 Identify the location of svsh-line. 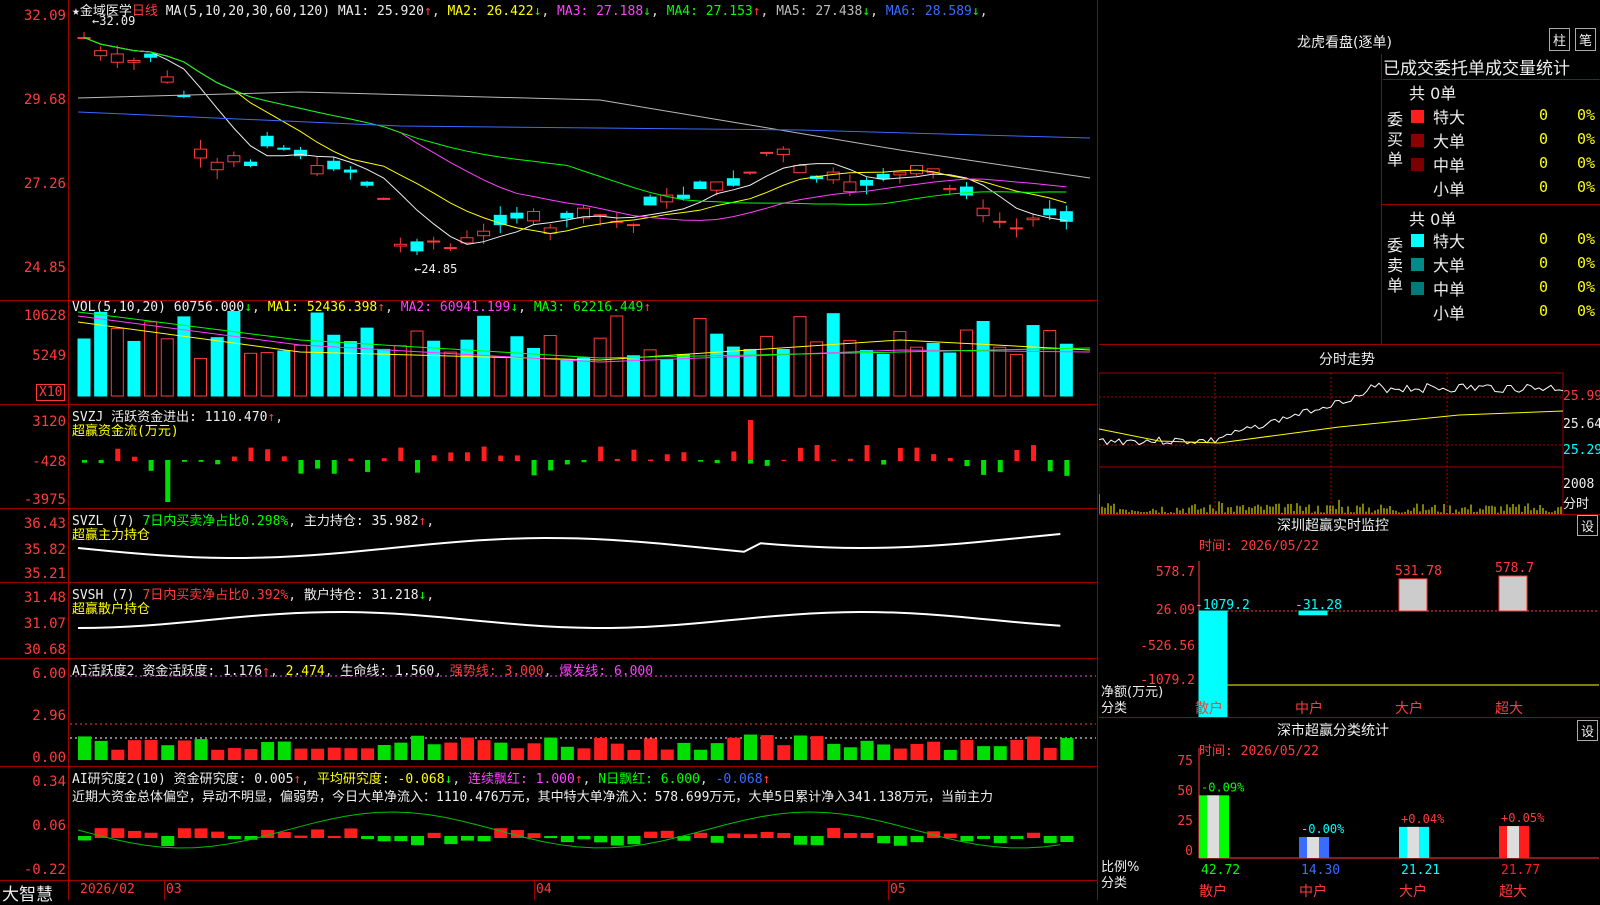
(569, 620).